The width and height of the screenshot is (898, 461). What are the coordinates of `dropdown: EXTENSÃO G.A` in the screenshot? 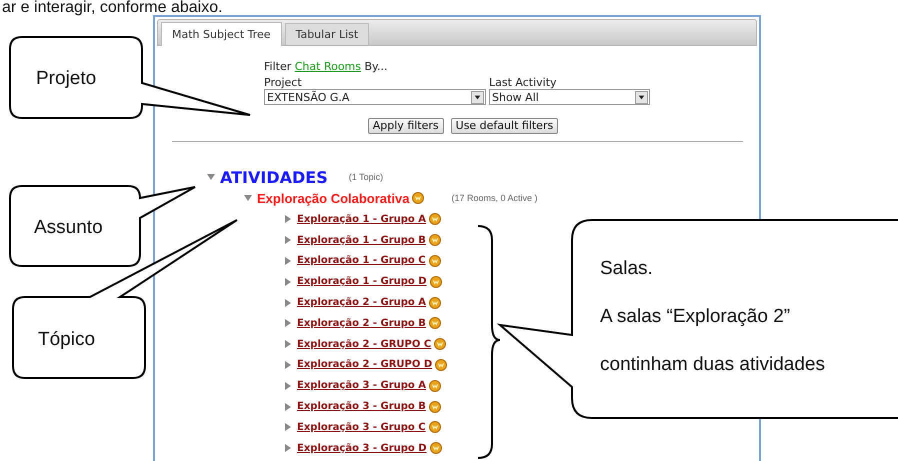 It's located at (375, 97).